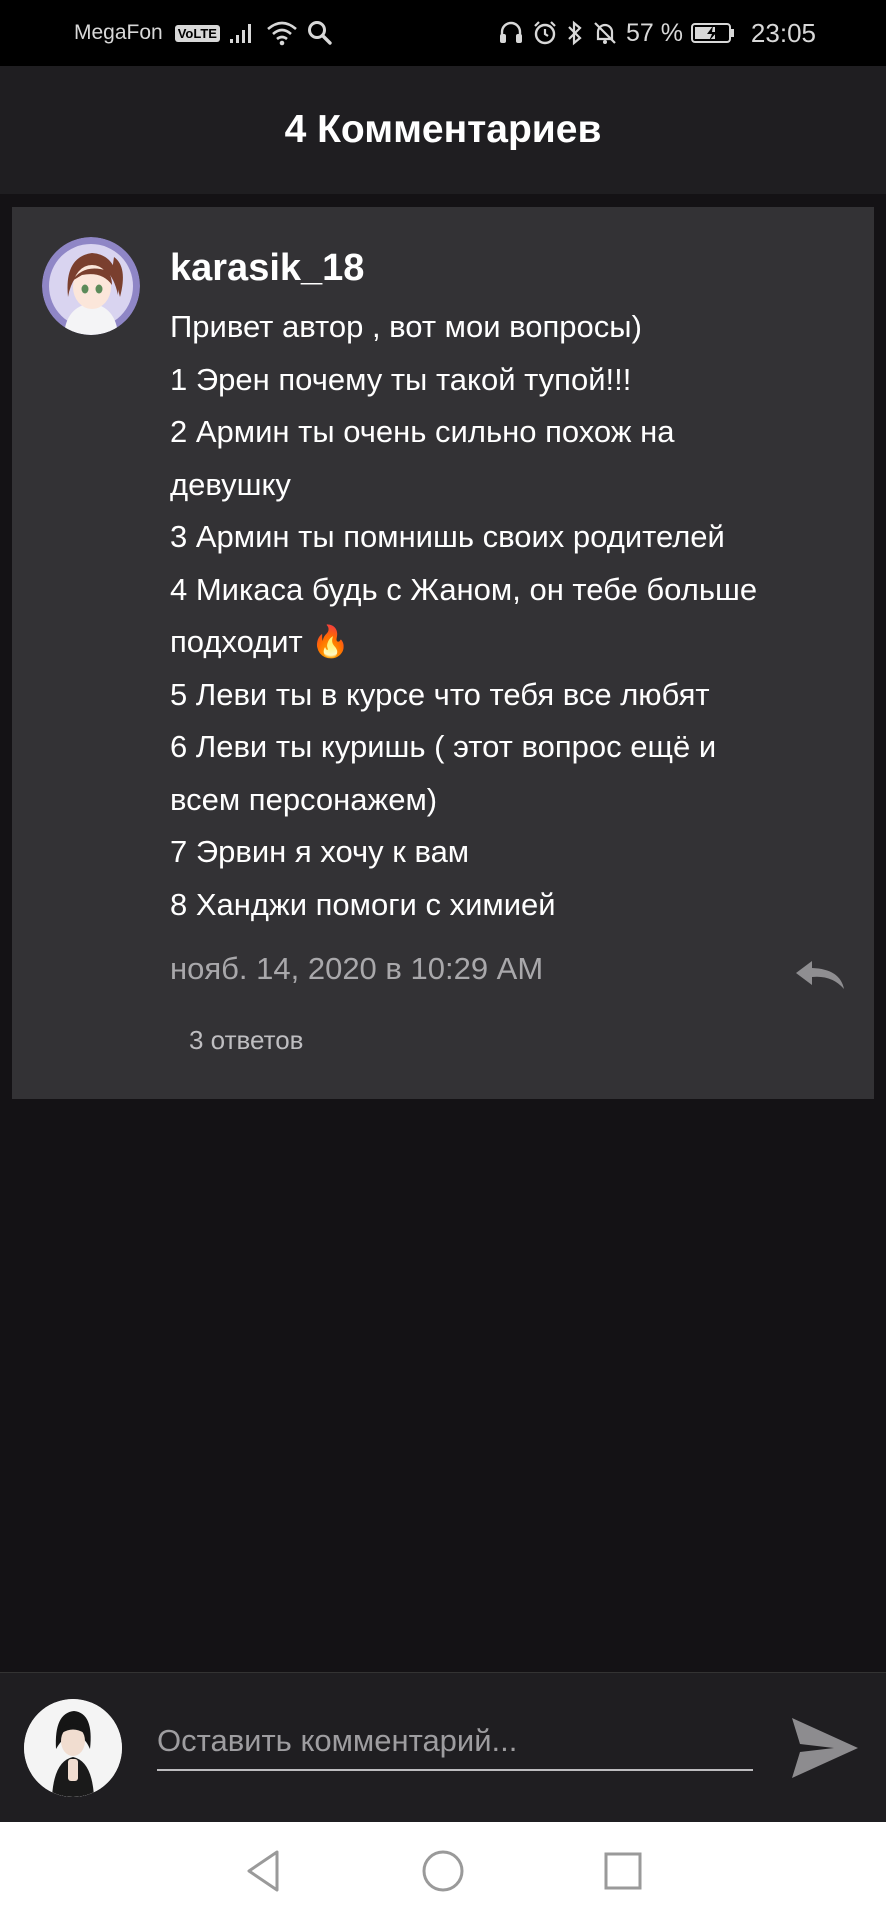 Image resolution: width=886 pixels, height=1920 pixels. I want to click on notifications-off-icon, so click(605, 33).